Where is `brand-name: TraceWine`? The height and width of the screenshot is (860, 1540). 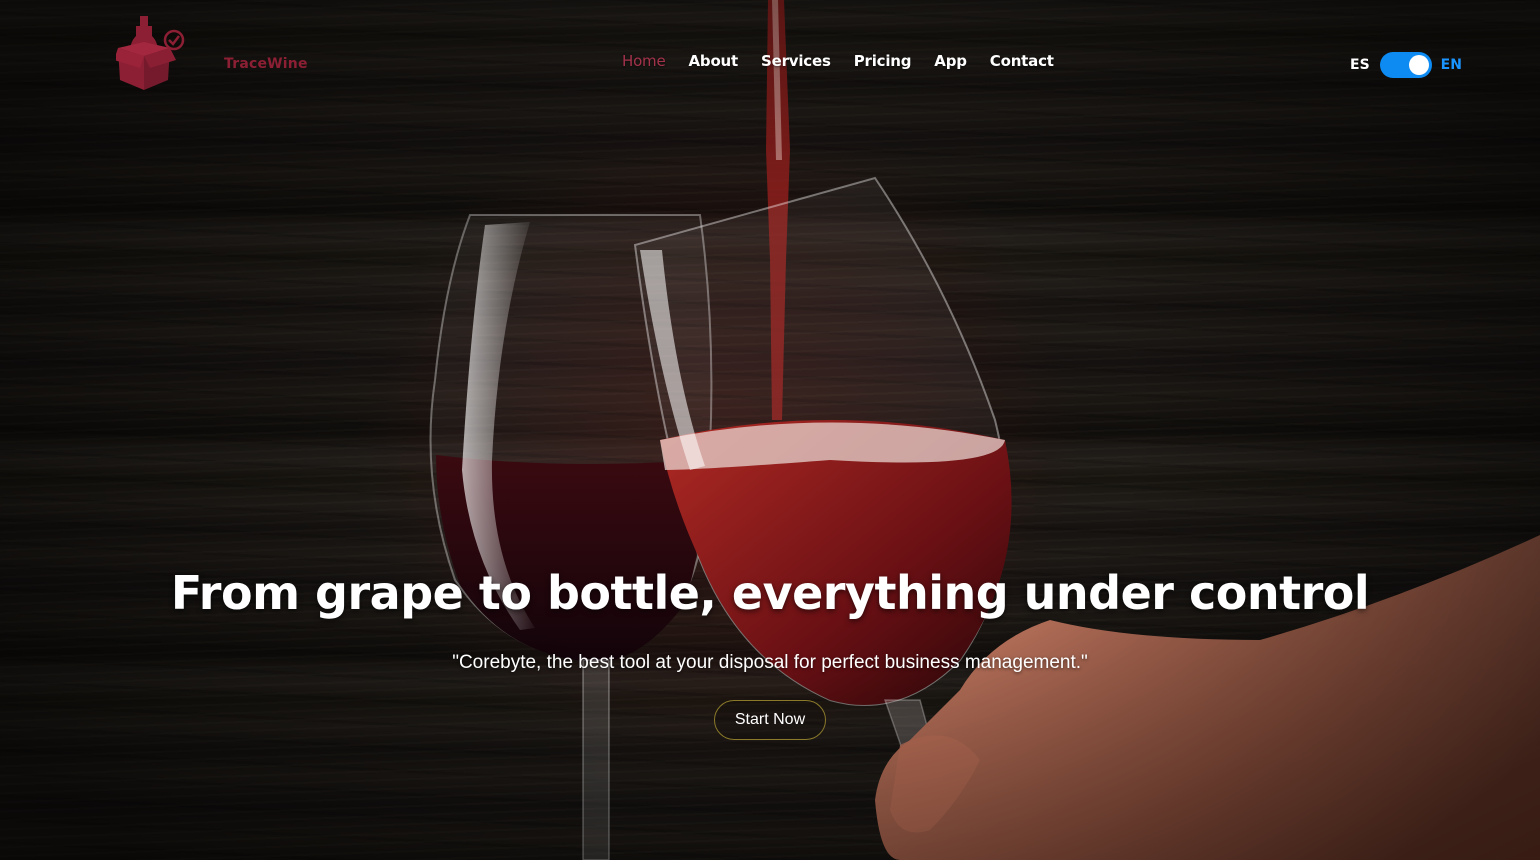 brand-name: TraceWine is located at coordinates (266, 64).